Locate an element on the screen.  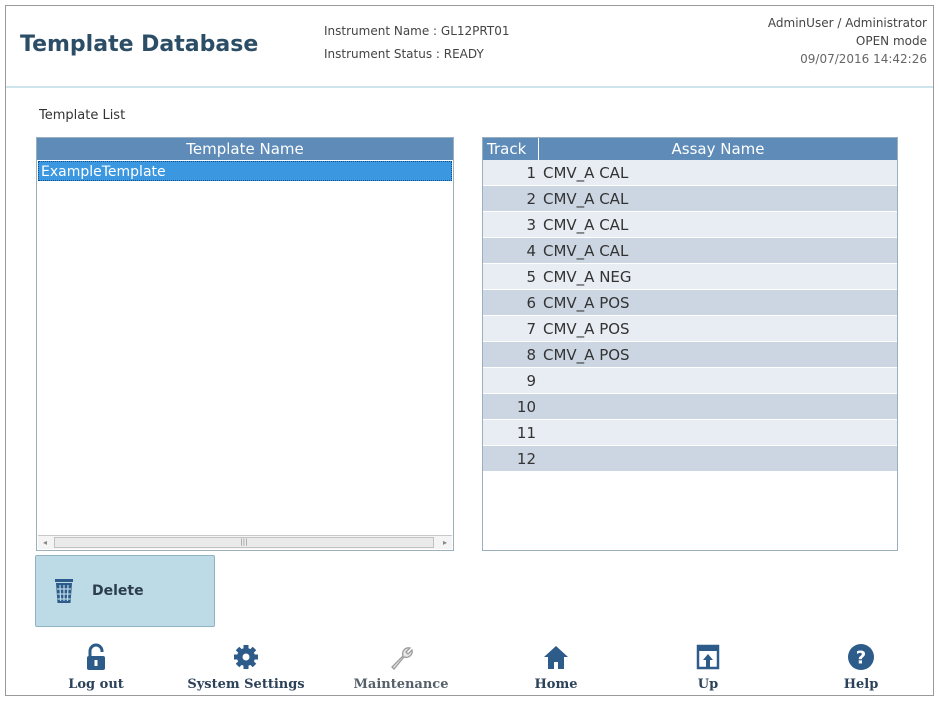
delete-button: Delete is located at coordinates (125, 591).